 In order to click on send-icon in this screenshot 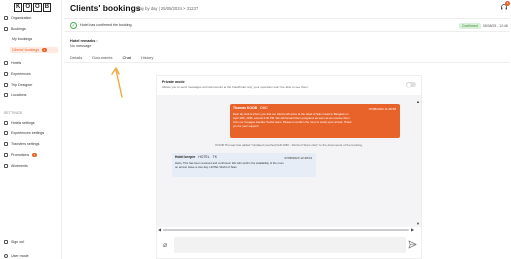, I will do `click(412, 244)`.